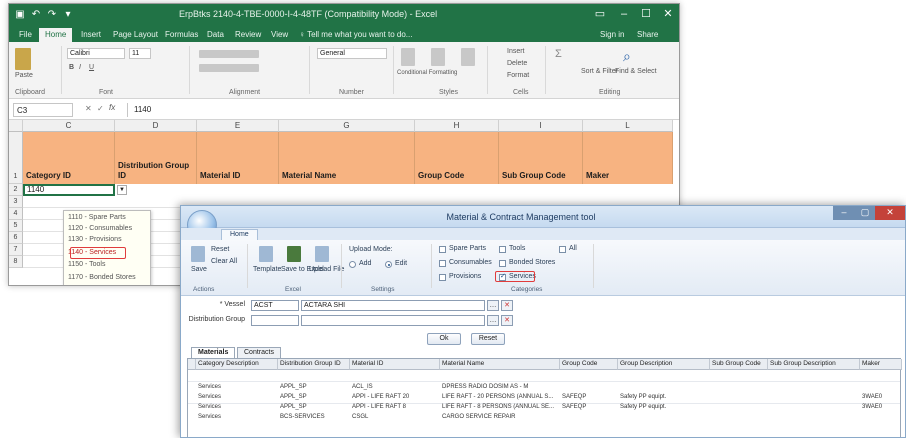 This screenshot has width=906, height=438. What do you see at coordinates (457, 158) in the screenshot?
I see `header-cell-group-code: Group Code` at bounding box center [457, 158].